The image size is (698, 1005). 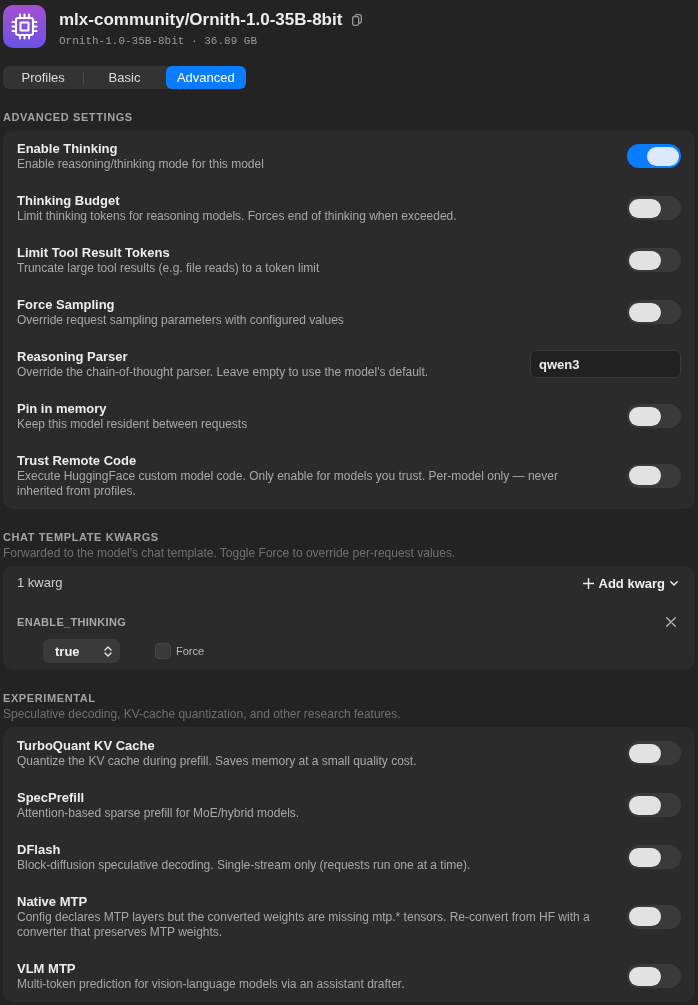 What do you see at coordinates (180, 320) in the screenshot?
I see `setting-description: Override request sampling parameters with configured values` at bounding box center [180, 320].